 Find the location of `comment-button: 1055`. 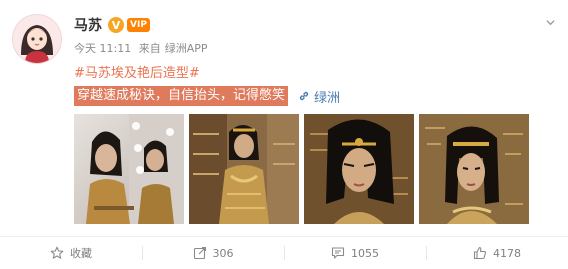

comment-button: 1055 is located at coordinates (355, 253).